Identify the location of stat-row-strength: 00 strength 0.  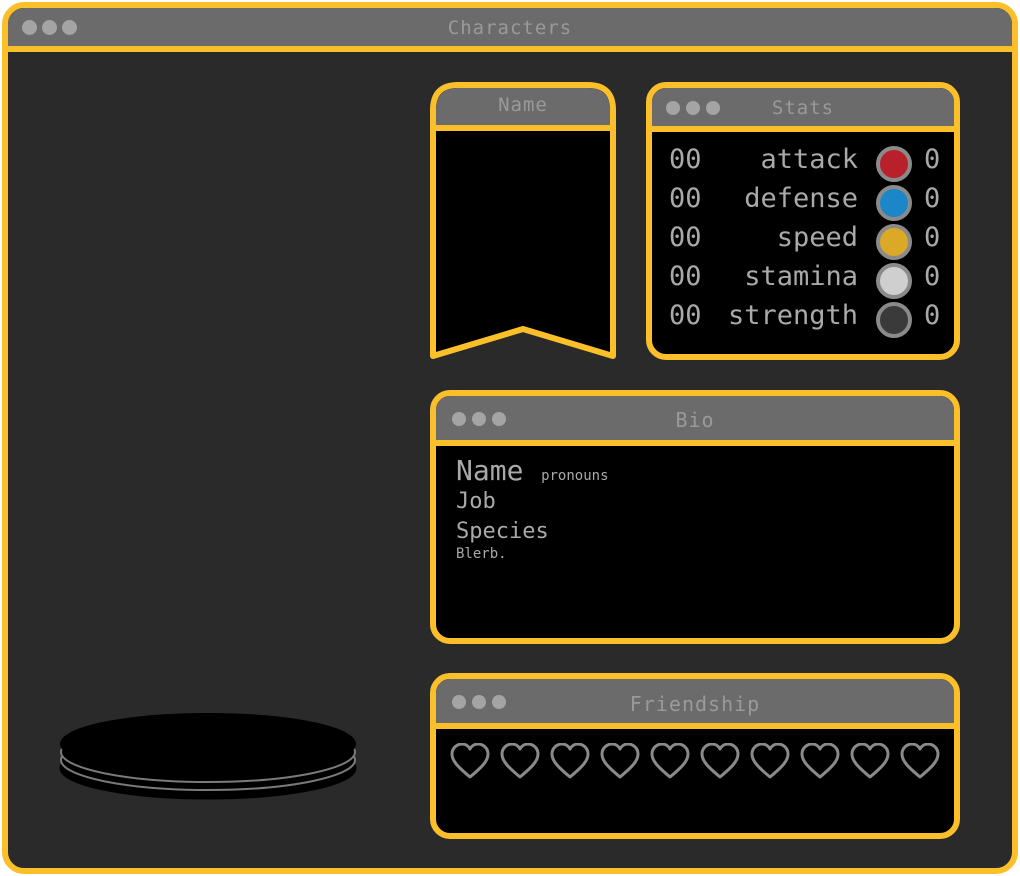
(803, 319).